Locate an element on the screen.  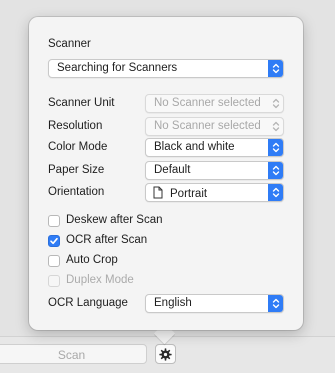
scanner-section-title: Scanner is located at coordinates (69, 44).